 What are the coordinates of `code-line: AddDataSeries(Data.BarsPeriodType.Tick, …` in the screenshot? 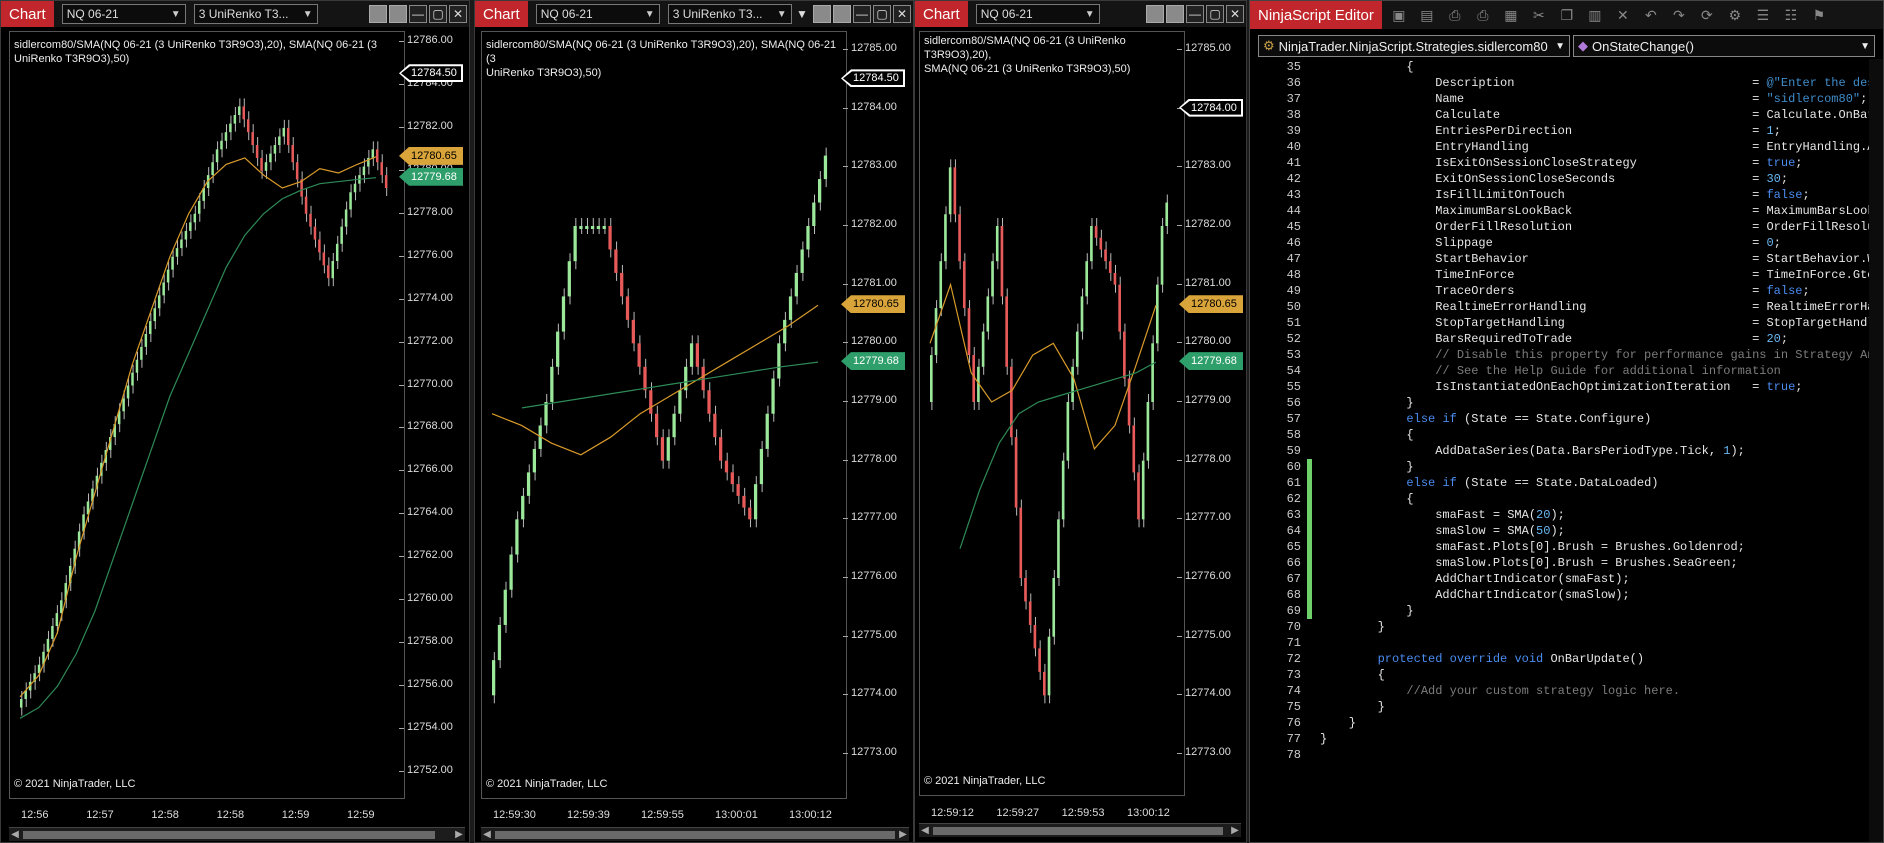 It's located at (1601, 451).